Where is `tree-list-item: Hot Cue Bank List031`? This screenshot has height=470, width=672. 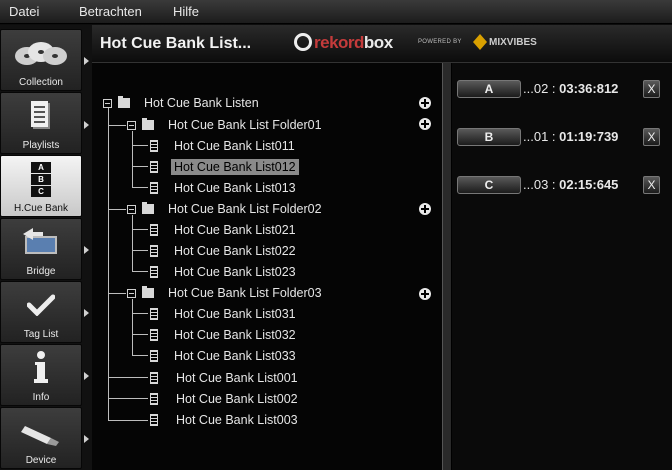
tree-list-item: Hot Cue Bank List031 is located at coordinates (223, 314).